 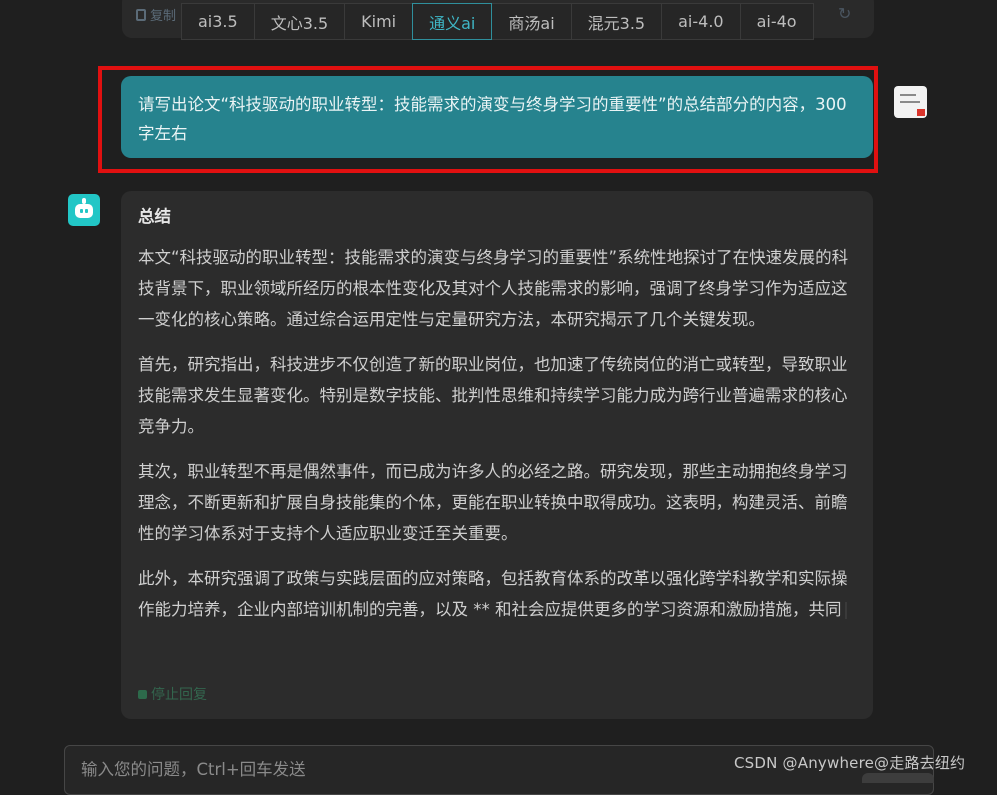 What do you see at coordinates (379, 21) in the screenshot?
I see `tab-kimi: Kimi` at bounding box center [379, 21].